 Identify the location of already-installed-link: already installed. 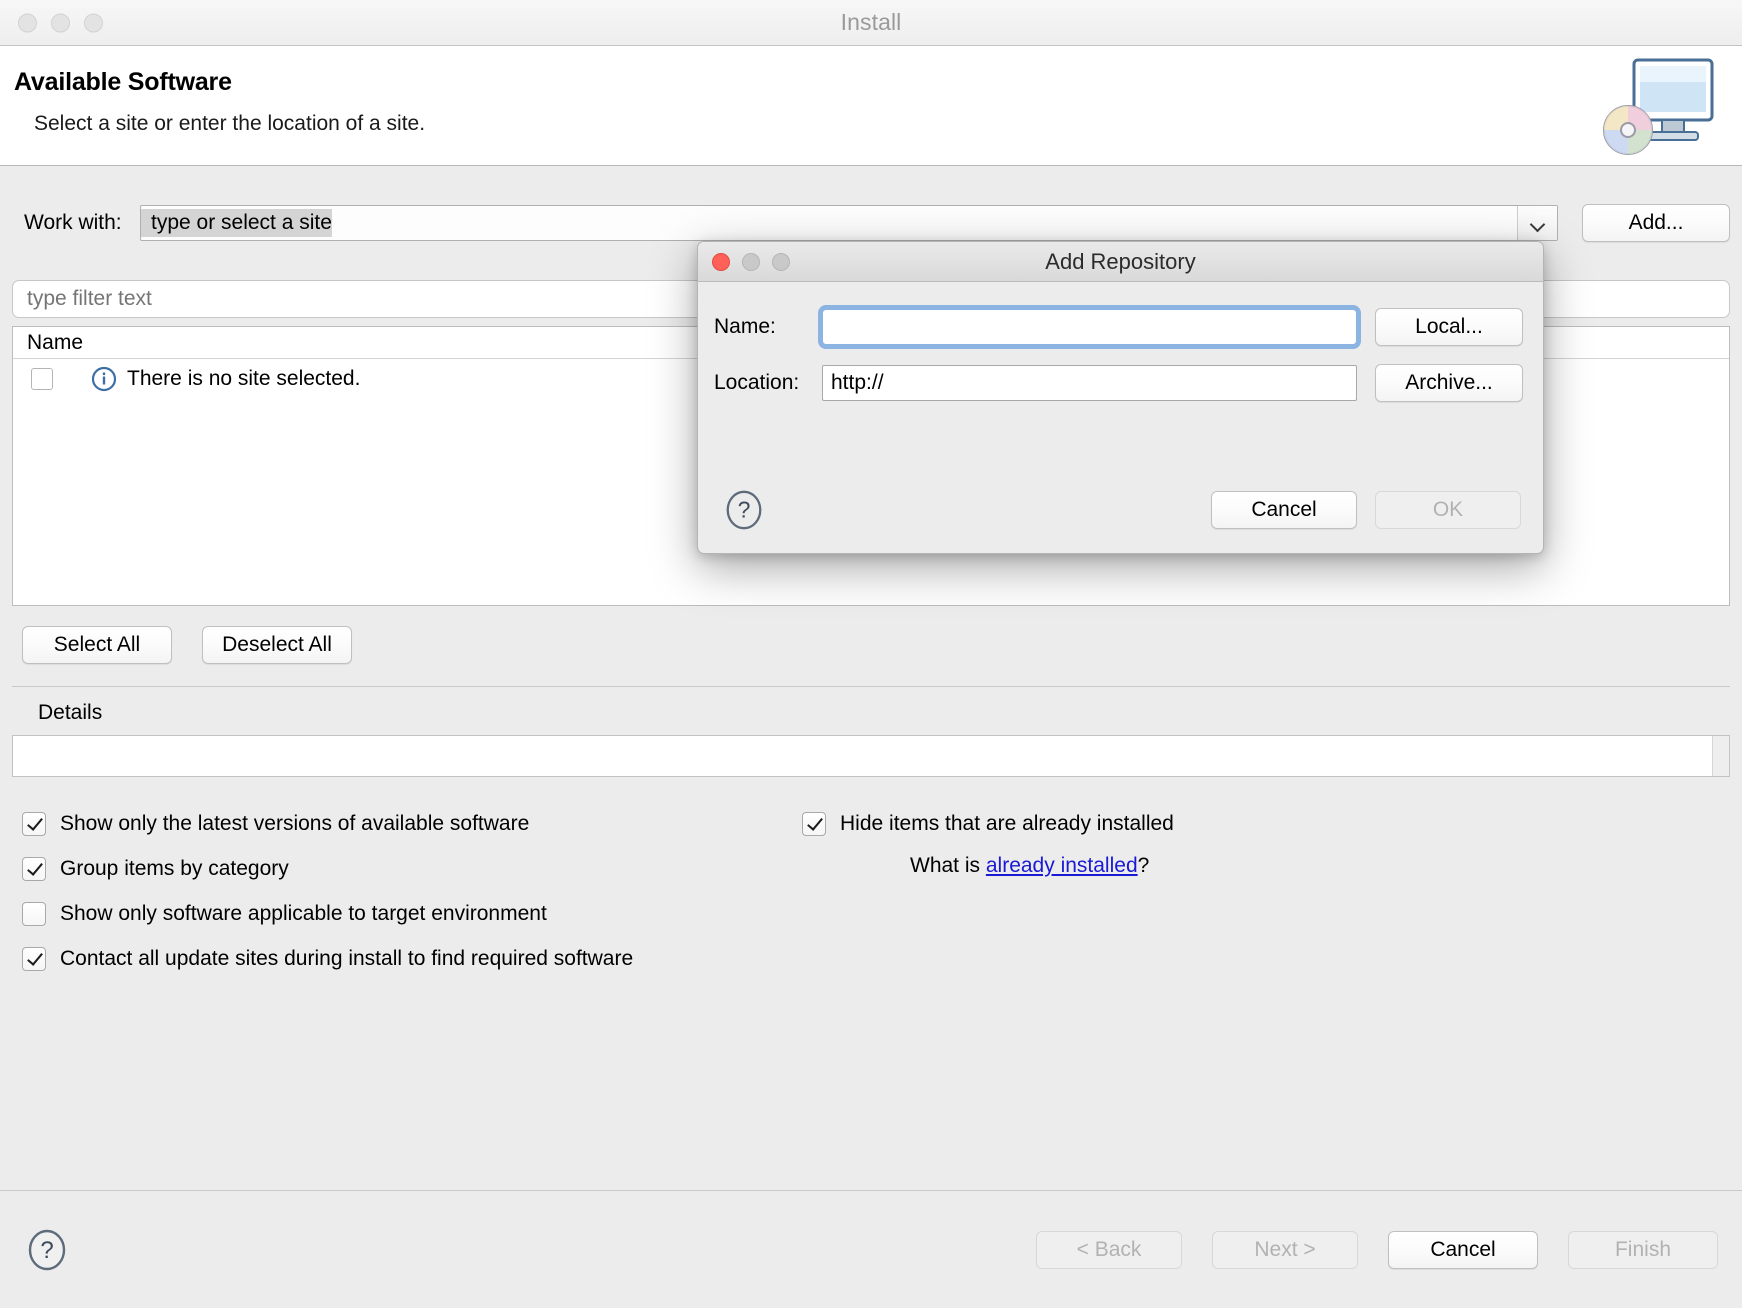
(1062, 865).